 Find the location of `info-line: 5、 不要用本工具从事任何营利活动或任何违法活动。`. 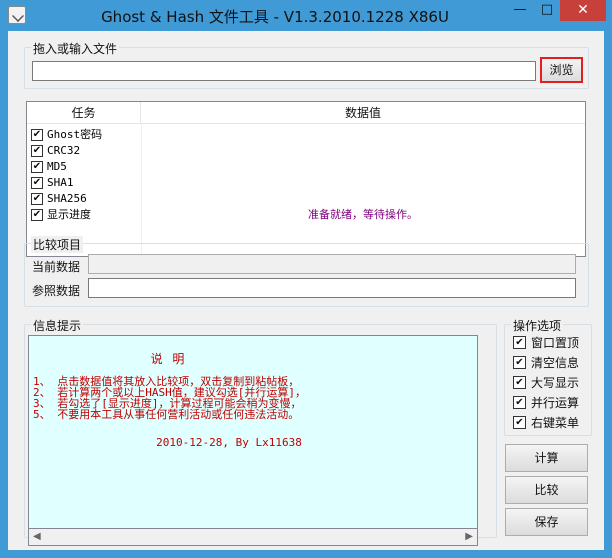

info-line: 5、 不要用本工具从事任何营利活动或任何违法活动。 is located at coordinates (166, 414).